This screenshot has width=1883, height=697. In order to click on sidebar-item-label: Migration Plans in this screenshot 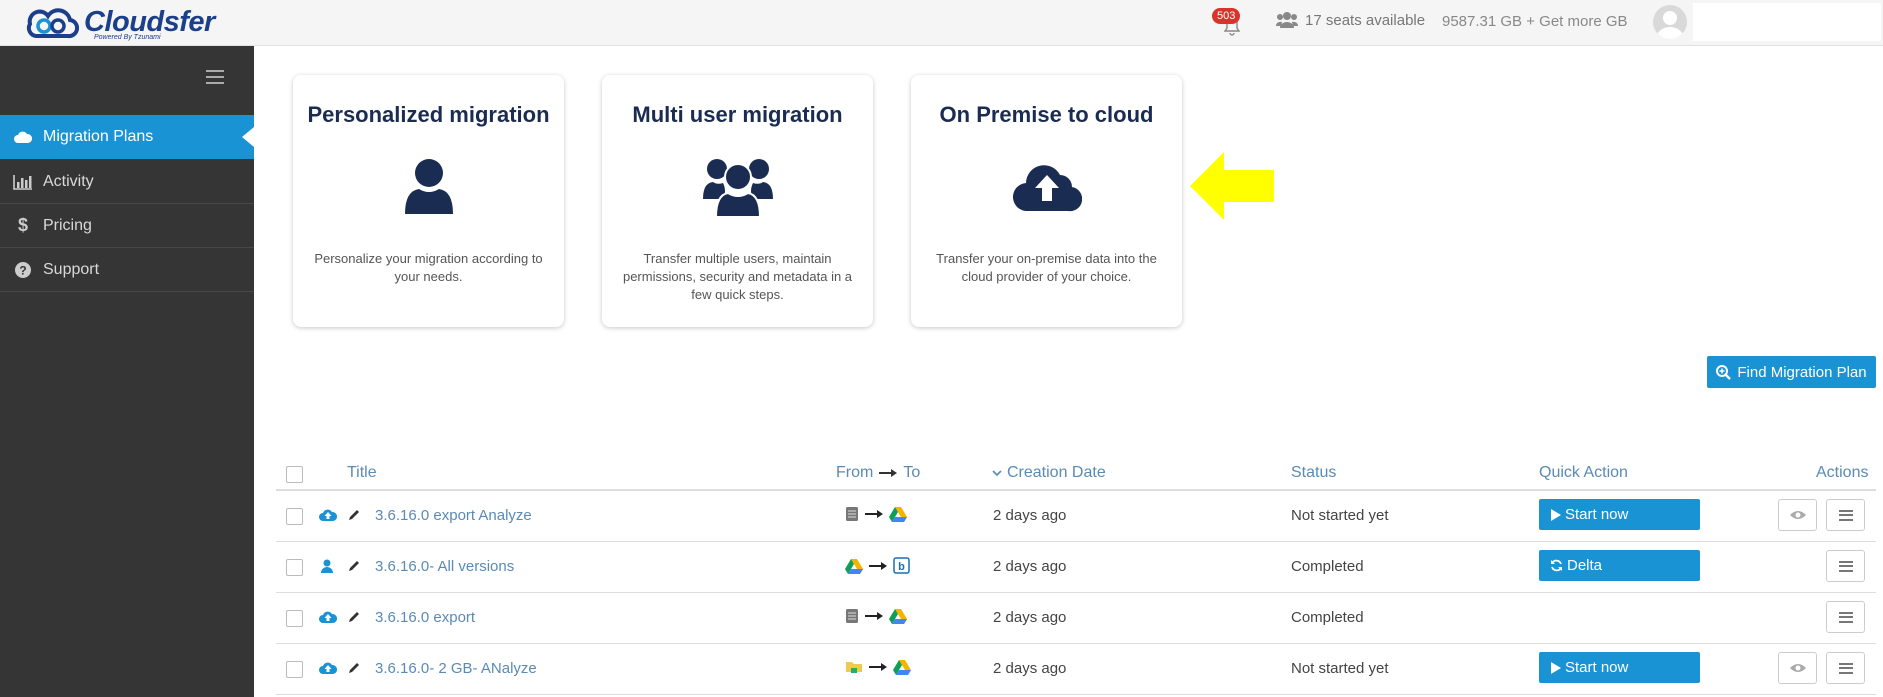, I will do `click(98, 136)`.